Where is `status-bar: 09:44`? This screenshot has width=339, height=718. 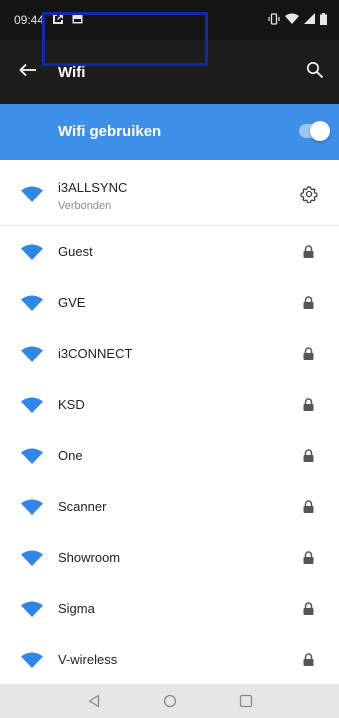 status-bar: 09:44 is located at coordinates (169, 20).